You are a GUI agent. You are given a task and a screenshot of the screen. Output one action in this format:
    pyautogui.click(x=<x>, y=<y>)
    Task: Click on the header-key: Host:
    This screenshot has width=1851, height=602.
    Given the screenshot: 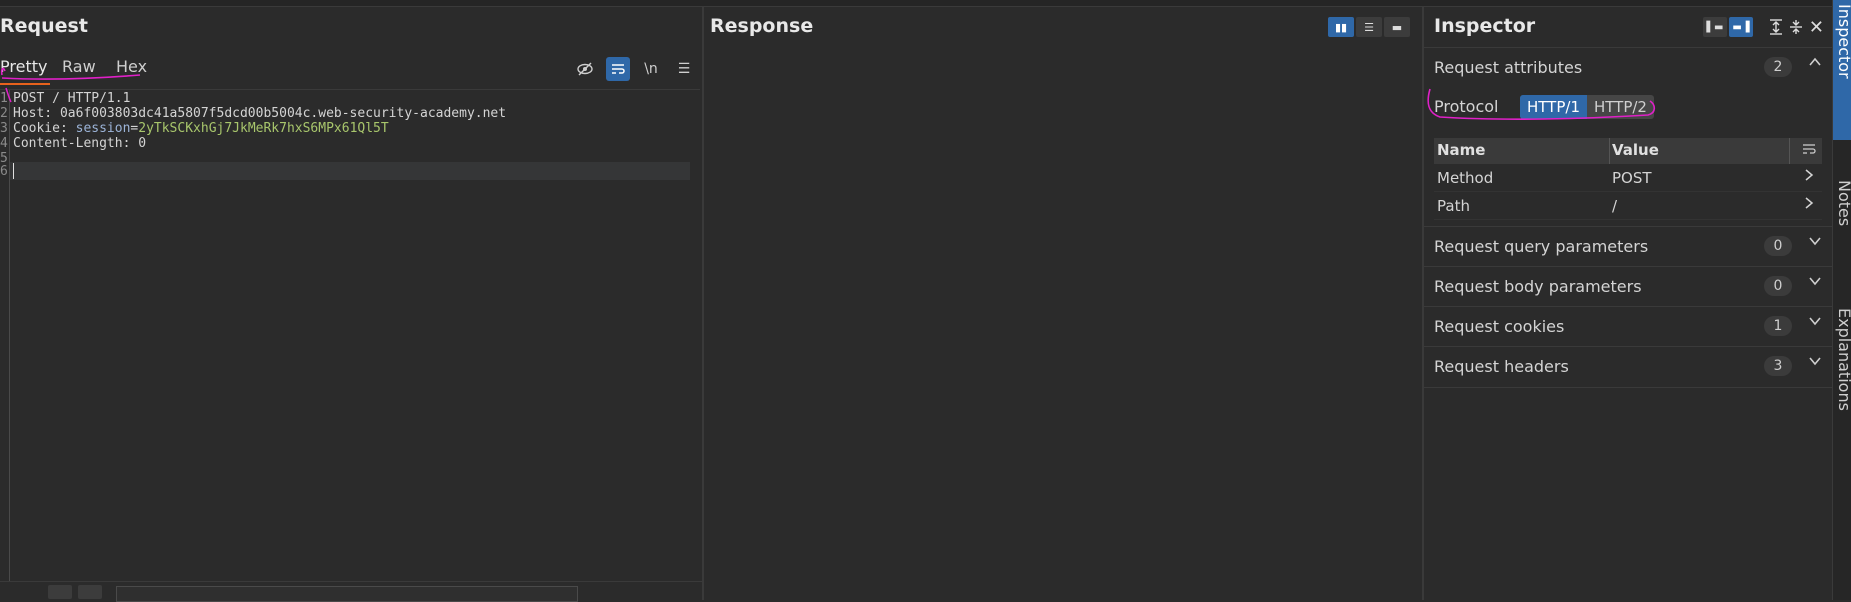 What is the action you would take?
    pyautogui.click(x=33, y=113)
    